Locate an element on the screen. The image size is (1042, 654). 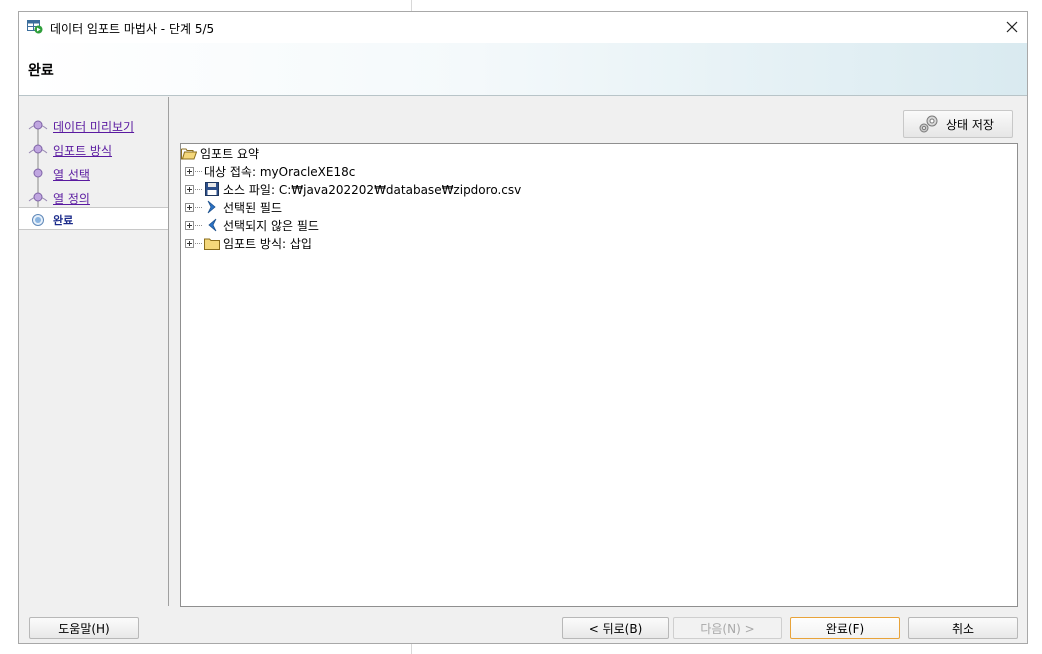
step-label: 열 선택 is located at coordinates (71, 174).